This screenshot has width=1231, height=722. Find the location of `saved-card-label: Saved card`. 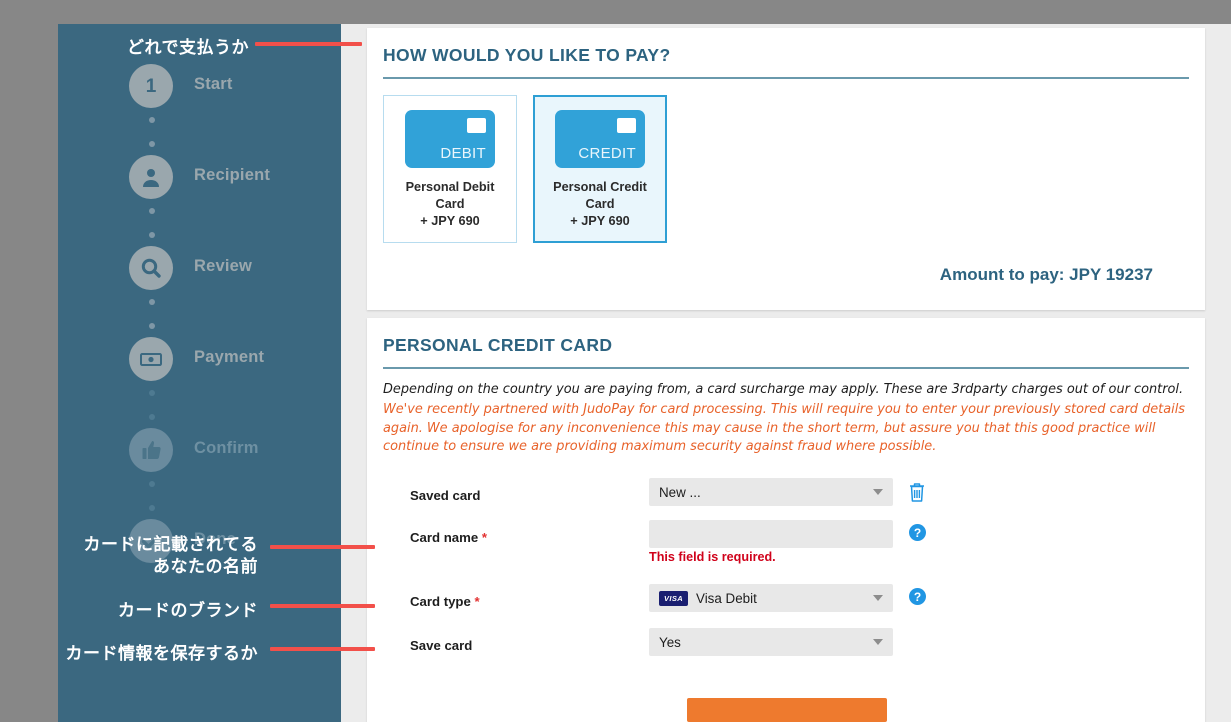

saved-card-label: Saved card is located at coordinates (445, 496).